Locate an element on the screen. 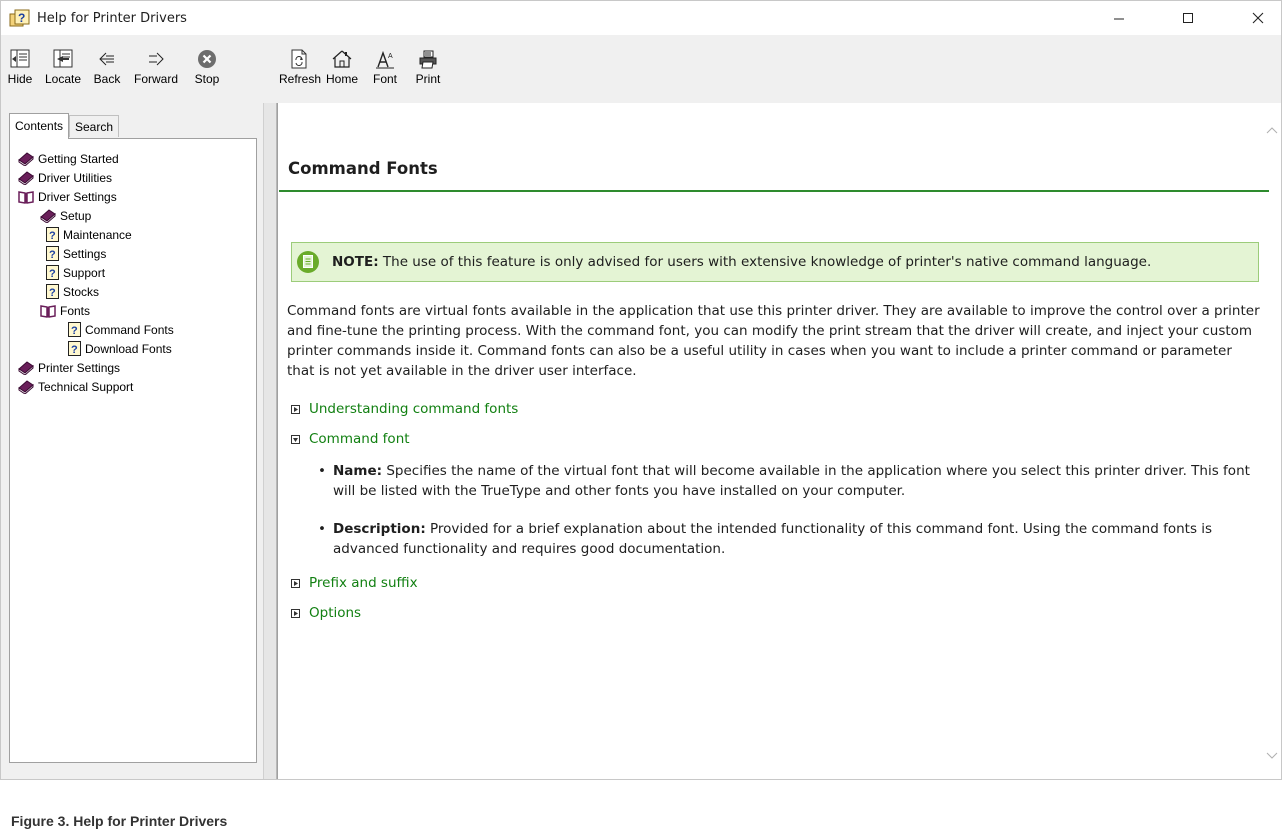 The height and width of the screenshot is (838, 1282). pane-splitter is located at coordinates (270, 441).